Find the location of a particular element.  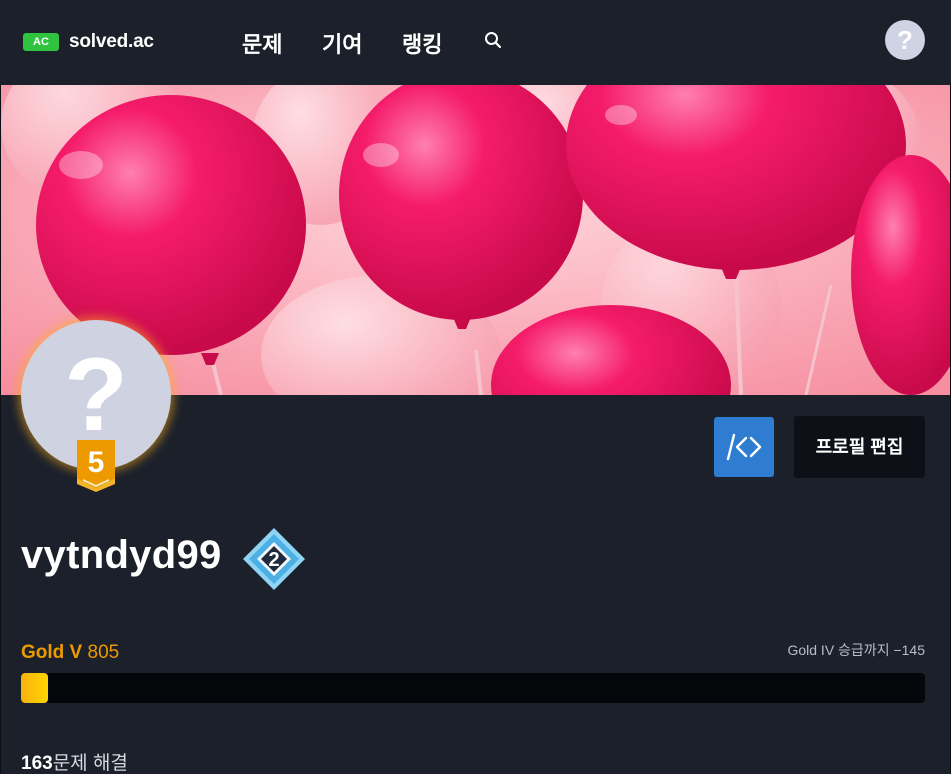

search-icon is located at coordinates (493, 40).